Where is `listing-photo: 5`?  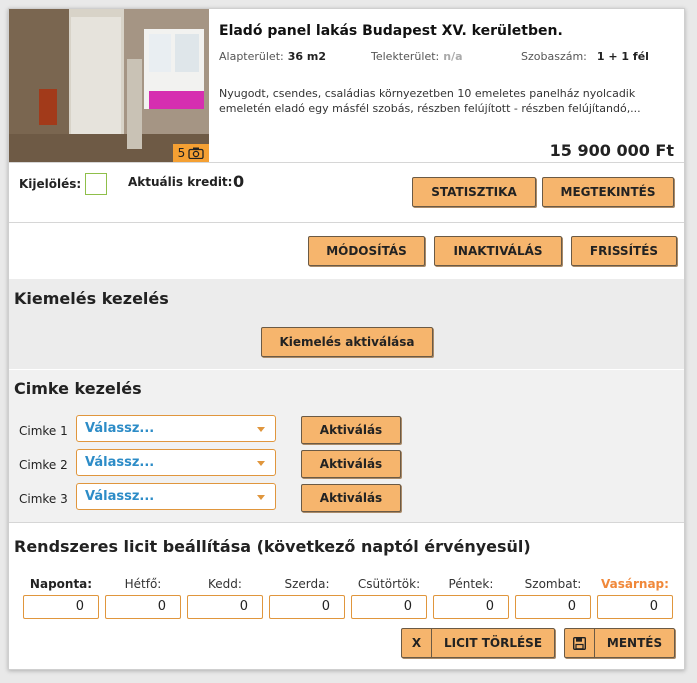 listing-photo: 5 is located at coordinates (109, 85).